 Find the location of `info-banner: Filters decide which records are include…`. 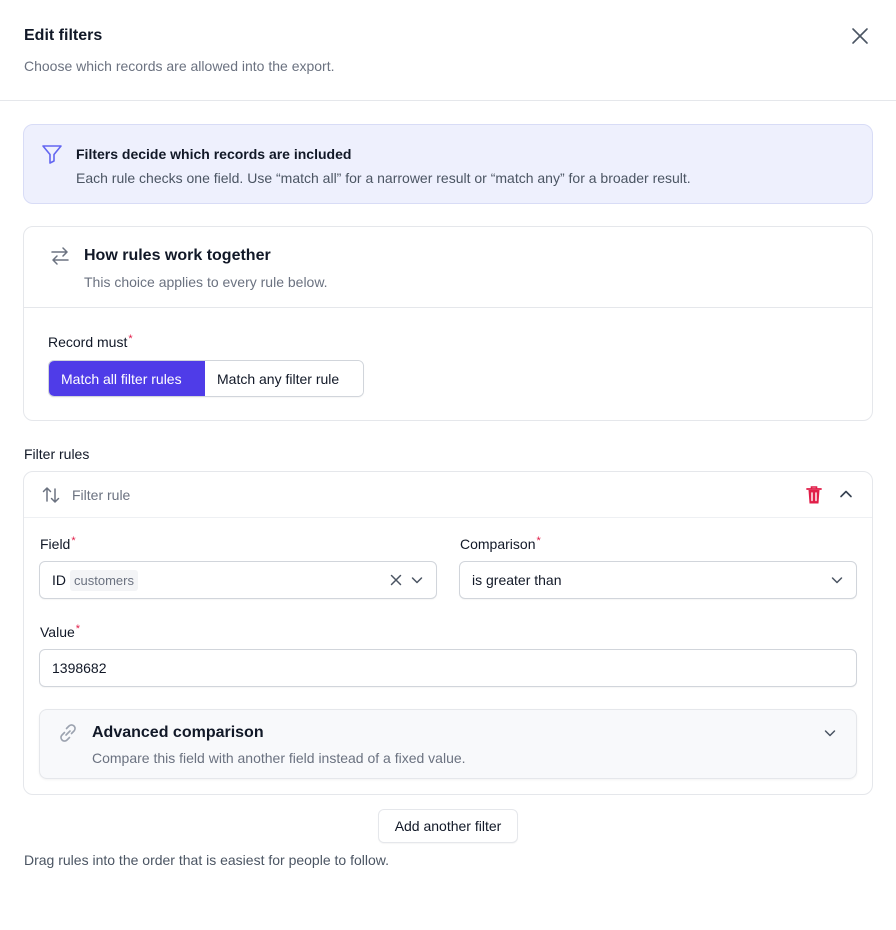

info-banner: Filters decide which records are include… is located at coordinates (448, 164).